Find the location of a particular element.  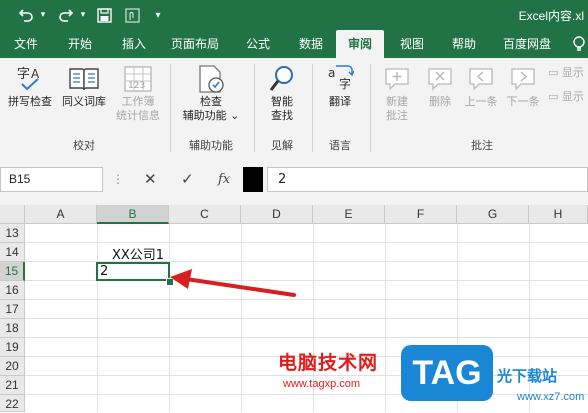

row-header: 17 is located at coordinates (12, 309).